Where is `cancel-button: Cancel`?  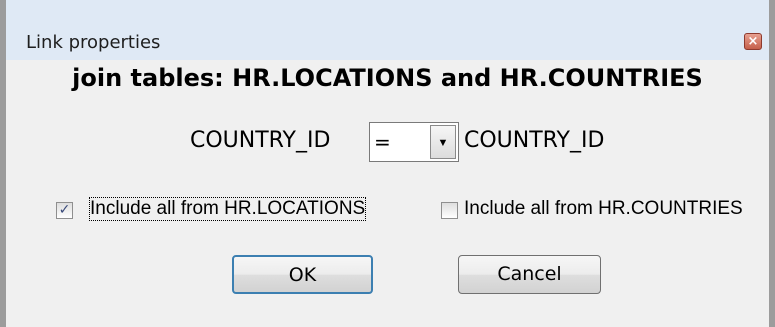
cancel-button: Cancel is located at coordinates (529, 274).